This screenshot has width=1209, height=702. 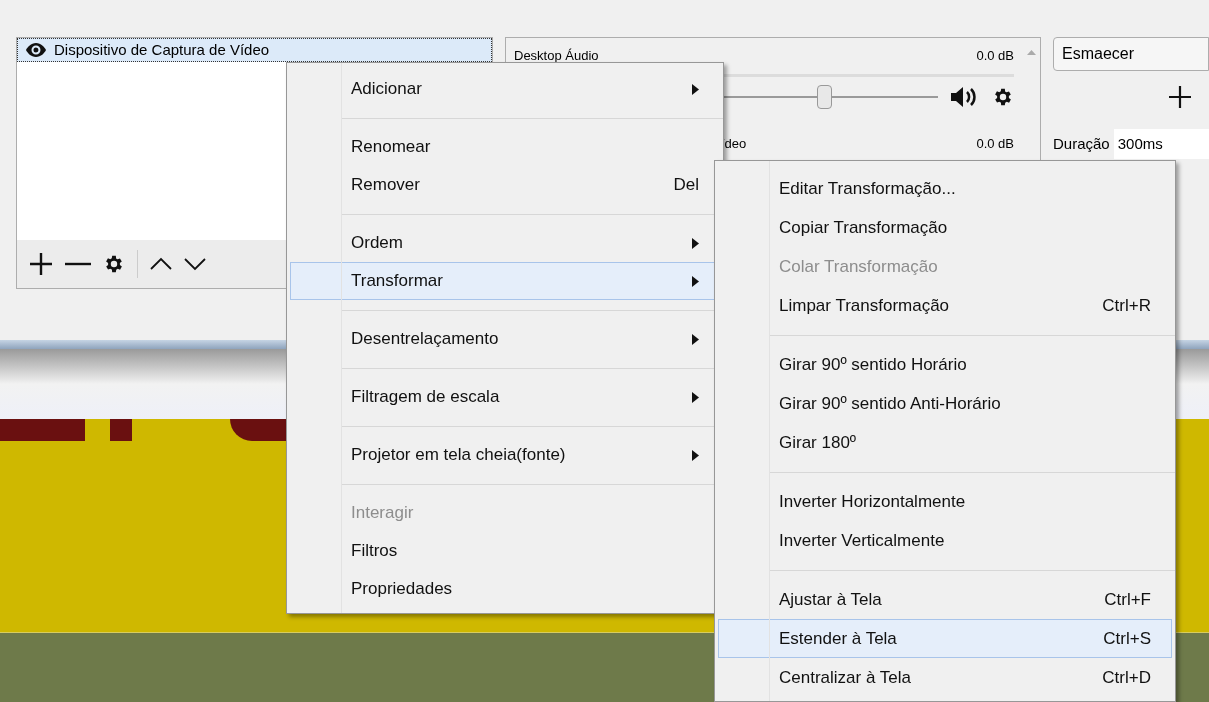 I want to click on menu-item: Centralizar à Tela Ctrl+D, so click(x=945, y=677).